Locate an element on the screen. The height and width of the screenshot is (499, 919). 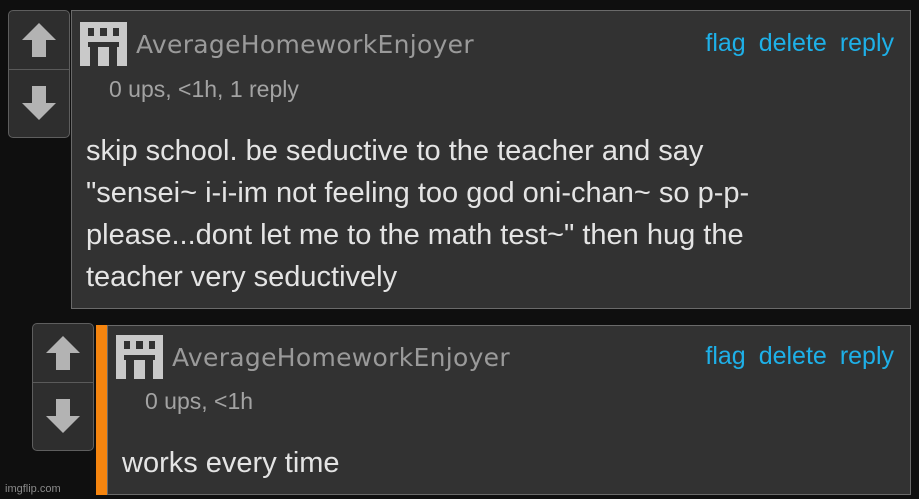
comment-text: works every time is located at coordinates (231, 463).